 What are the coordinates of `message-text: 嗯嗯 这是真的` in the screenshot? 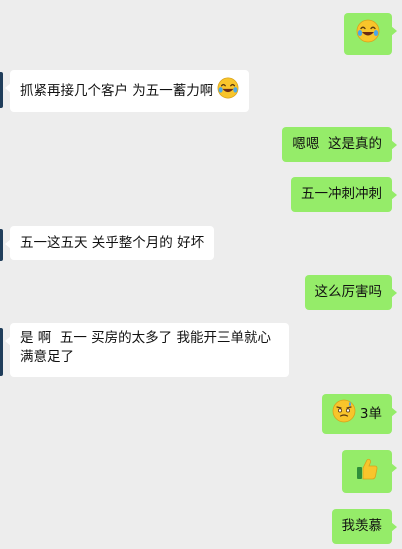 It's located at (337, 144).